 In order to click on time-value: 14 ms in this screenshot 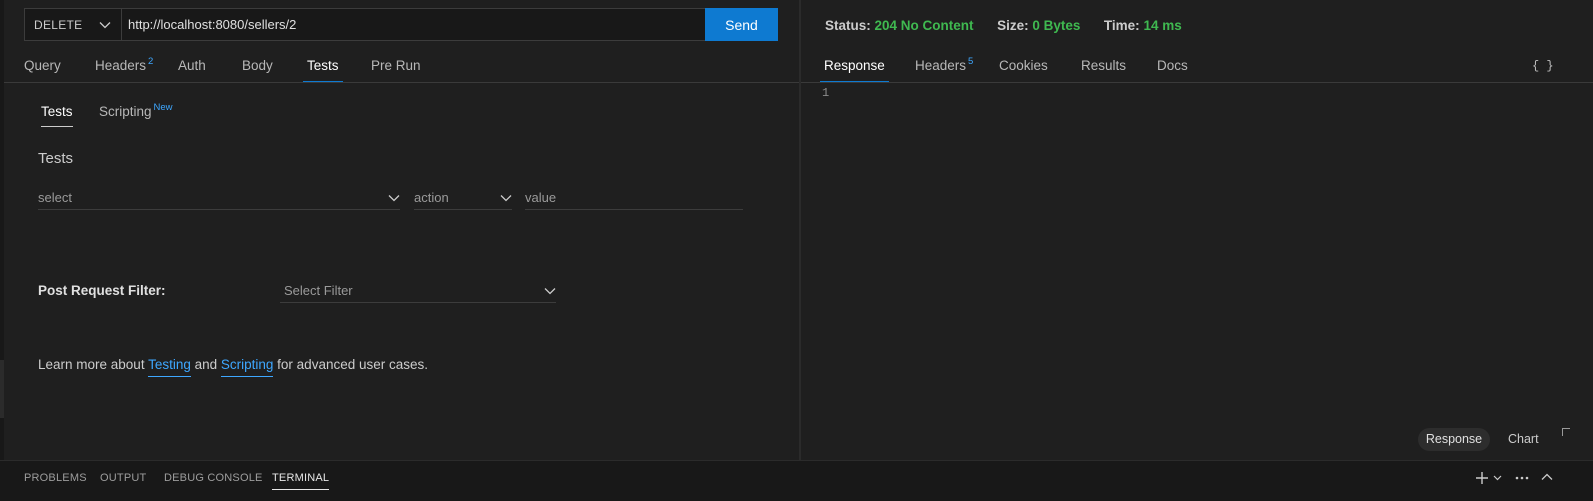, I will do `click(1162, 25)`.